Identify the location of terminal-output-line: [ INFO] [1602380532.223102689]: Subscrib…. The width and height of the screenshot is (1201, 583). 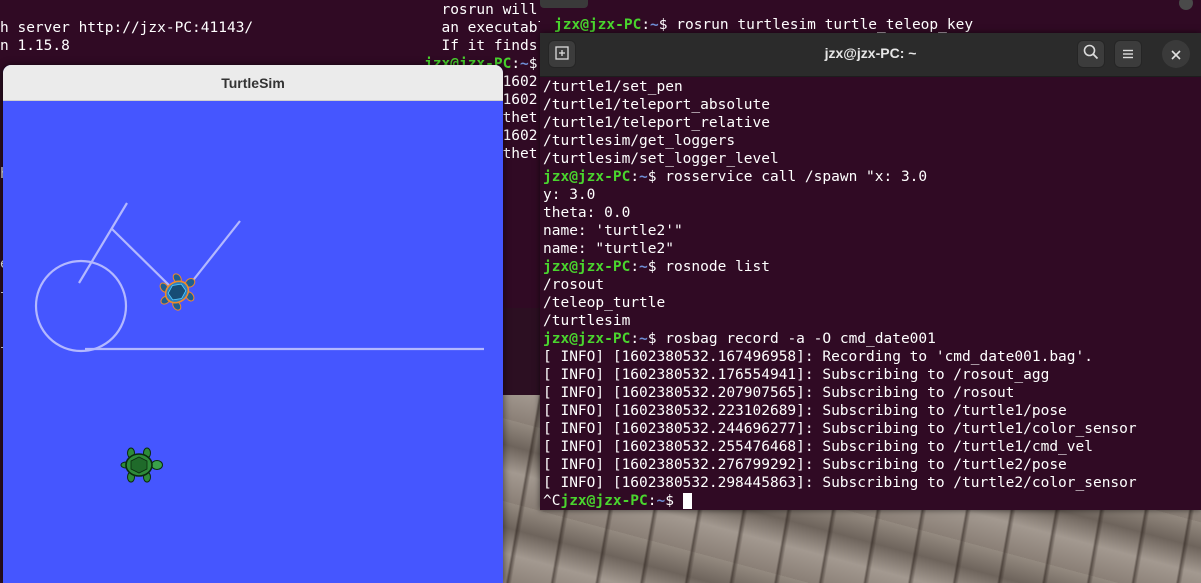
(805, 411).